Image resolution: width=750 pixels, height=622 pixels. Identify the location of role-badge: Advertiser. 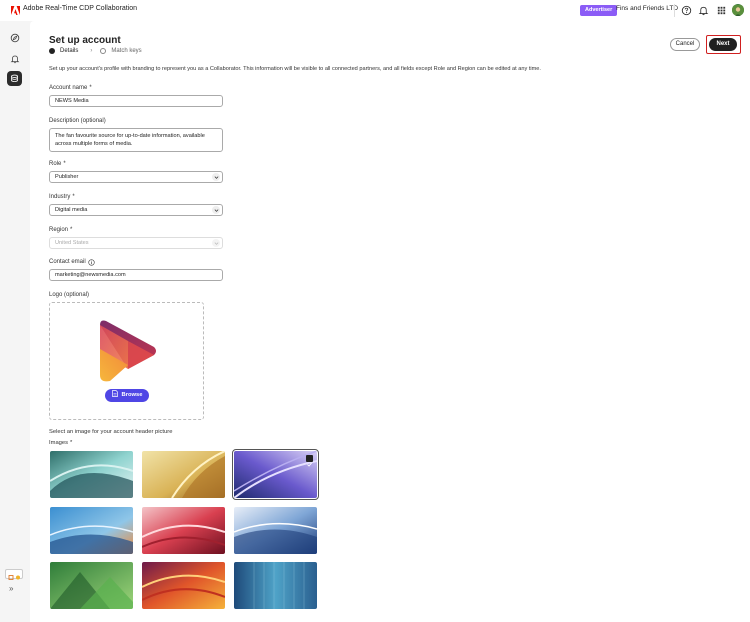
(599, 10).